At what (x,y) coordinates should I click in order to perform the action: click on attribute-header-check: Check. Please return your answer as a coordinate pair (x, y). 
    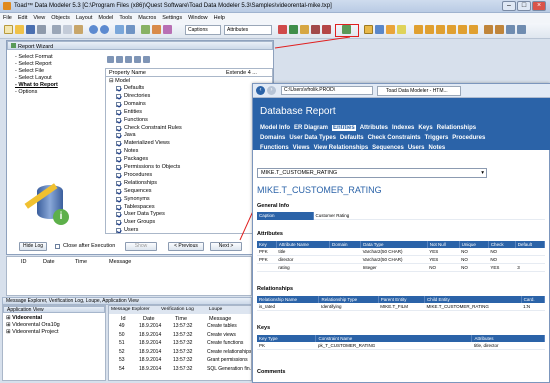
    Looking at the image, I should click on (502, 244).